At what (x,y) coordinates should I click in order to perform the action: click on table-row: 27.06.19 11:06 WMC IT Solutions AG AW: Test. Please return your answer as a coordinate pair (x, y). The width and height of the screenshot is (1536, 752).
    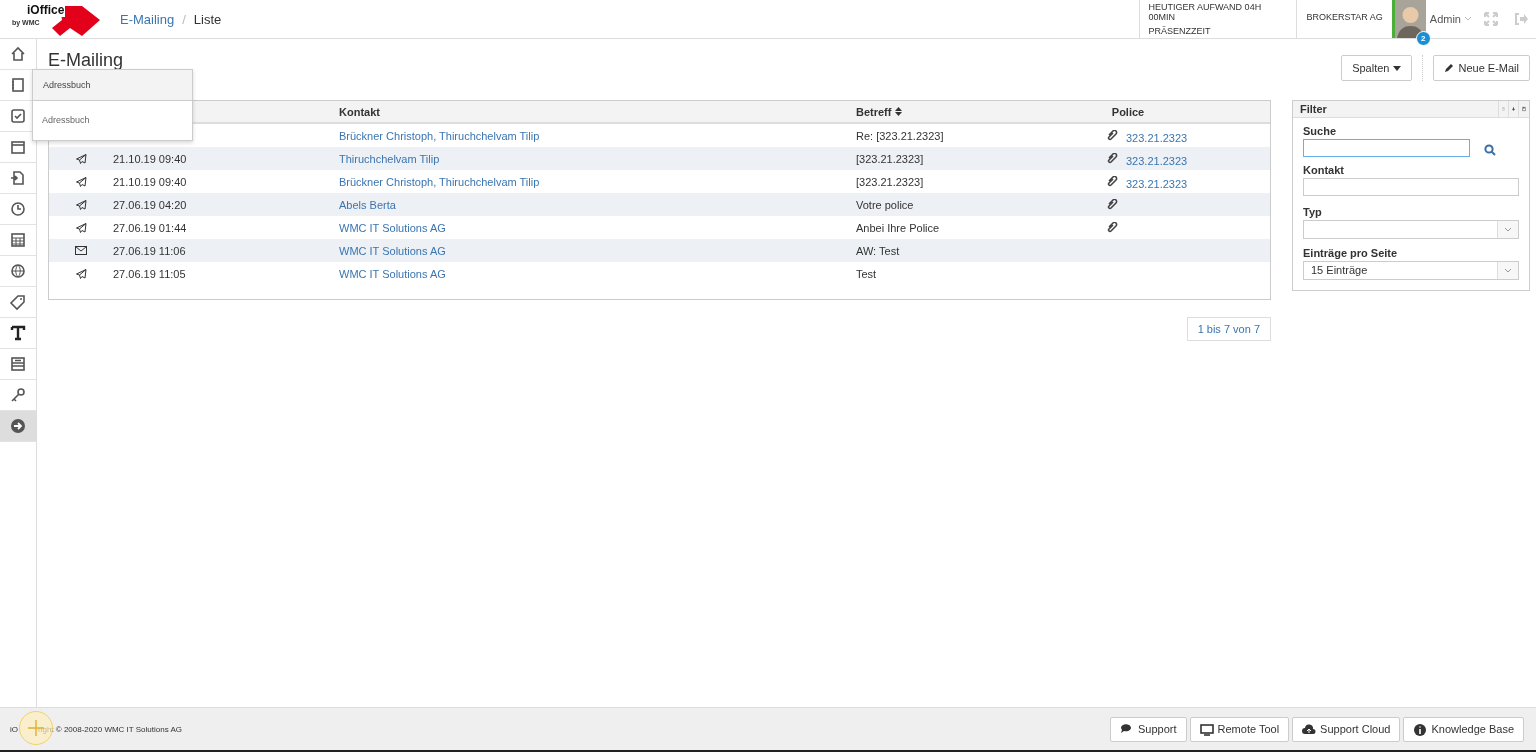
    Looking at the image, I should click on (659, 250).